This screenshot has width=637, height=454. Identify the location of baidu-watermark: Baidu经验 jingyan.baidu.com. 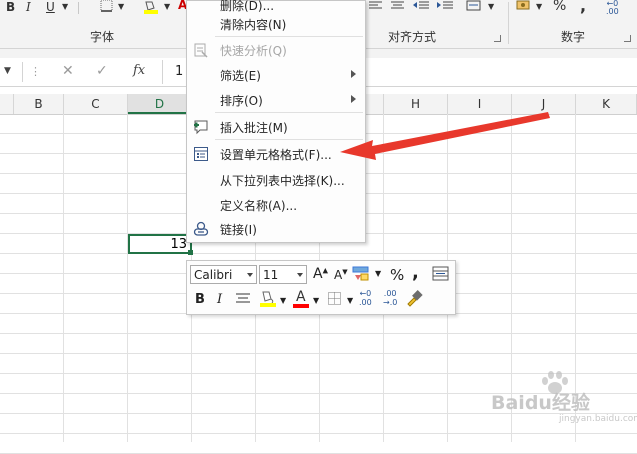
(561, 400).